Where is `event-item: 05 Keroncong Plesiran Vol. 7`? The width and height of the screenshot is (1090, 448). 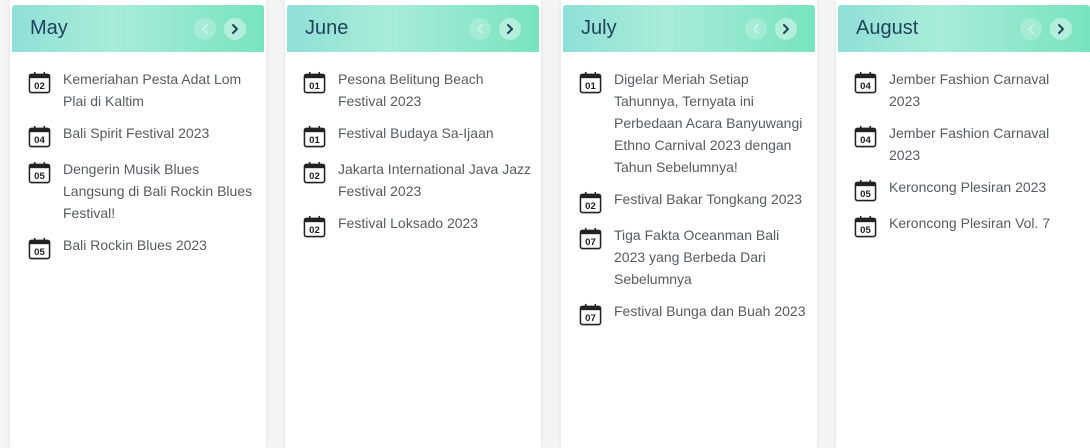 event-item: 05 Keroncong Plesiran Vol. 7 is located at coordinates (968, 225).